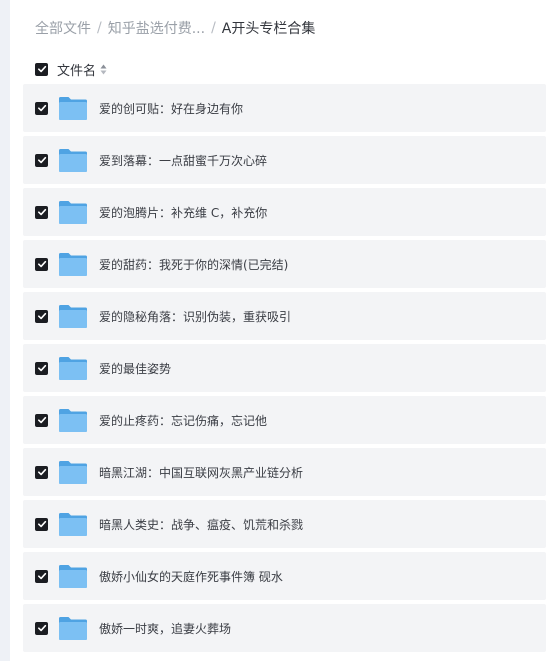 This screenshot has width=546, height=661. I want to click on file-name: 爱的最佳姿势, so click(135, 368).